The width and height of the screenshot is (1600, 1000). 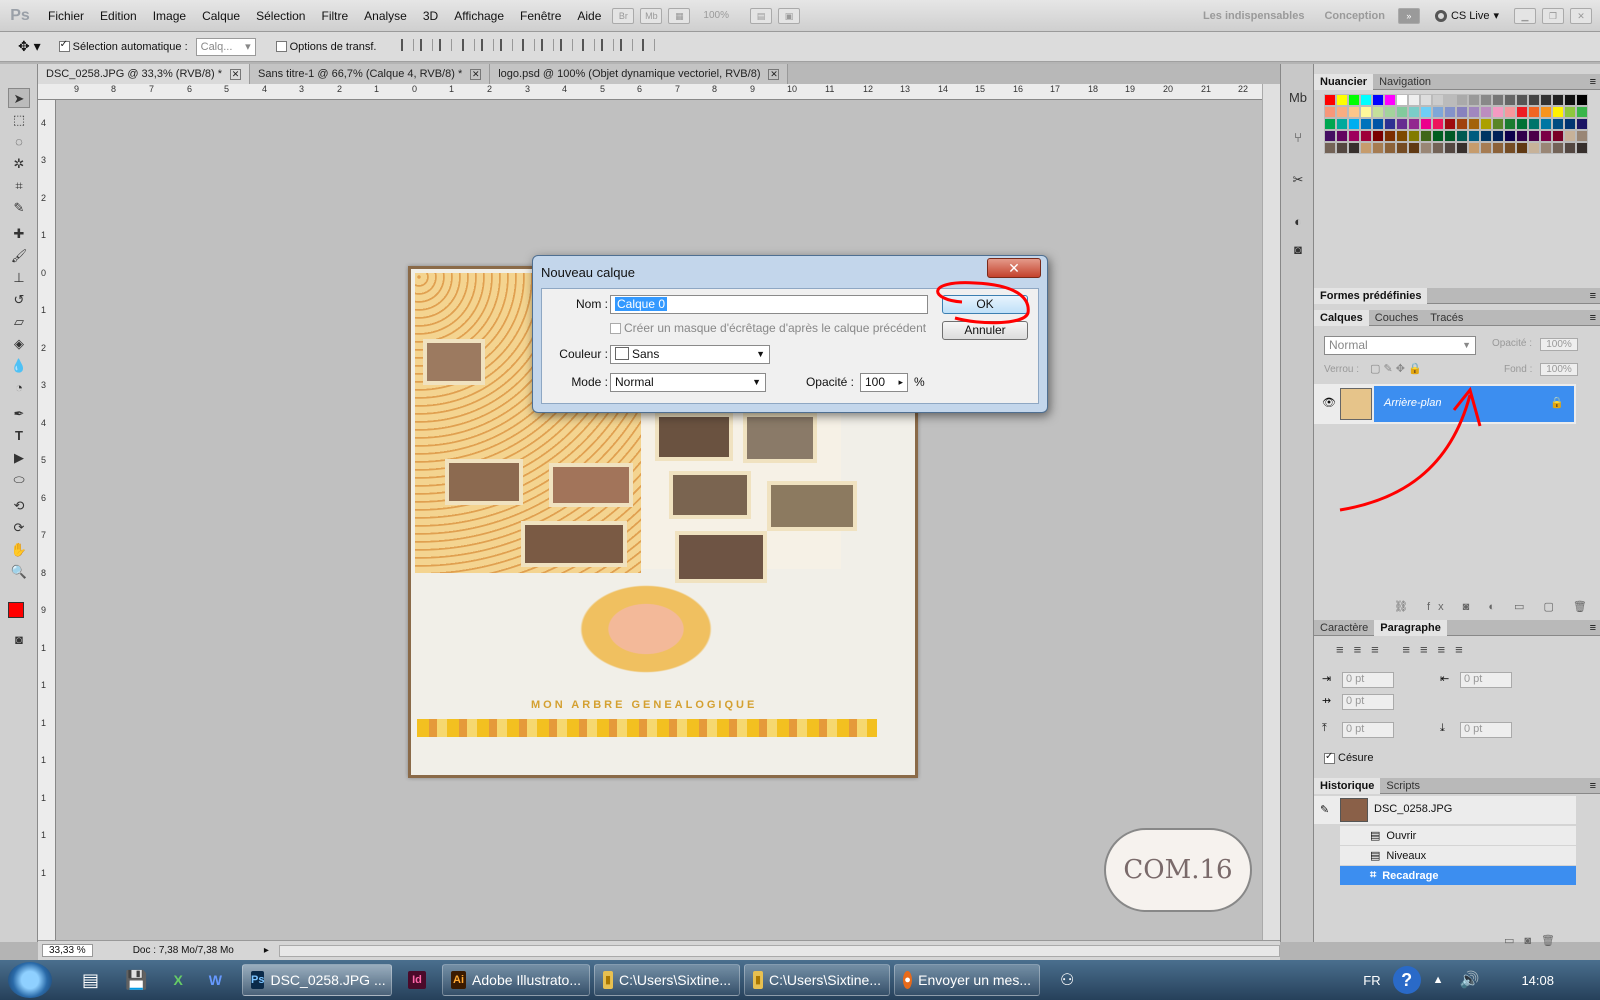 What do you see at coordinates (1354, 16) in the screenshot?
I see `workspace-design: Conception` at bounding box center [1354, 16].